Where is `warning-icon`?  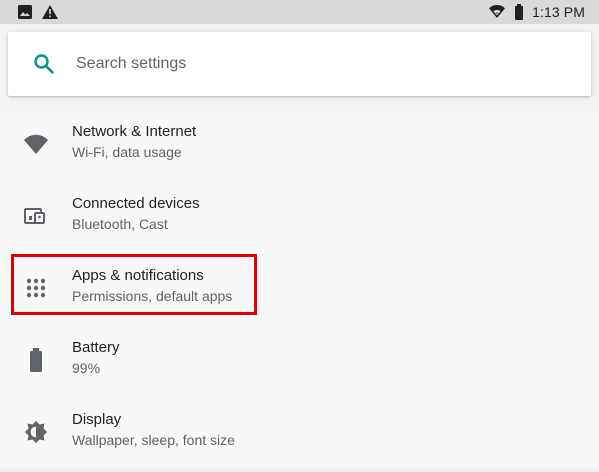 warning-icon is located at coordinates (50, 12).